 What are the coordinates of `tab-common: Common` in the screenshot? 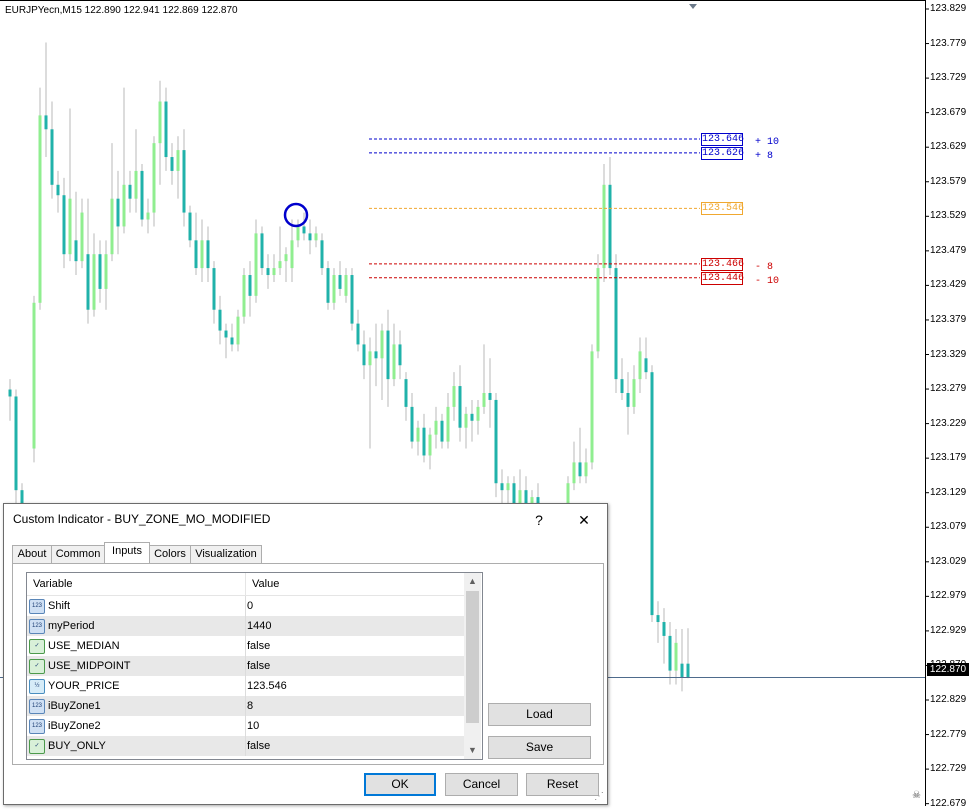 It's located at (78, 554).